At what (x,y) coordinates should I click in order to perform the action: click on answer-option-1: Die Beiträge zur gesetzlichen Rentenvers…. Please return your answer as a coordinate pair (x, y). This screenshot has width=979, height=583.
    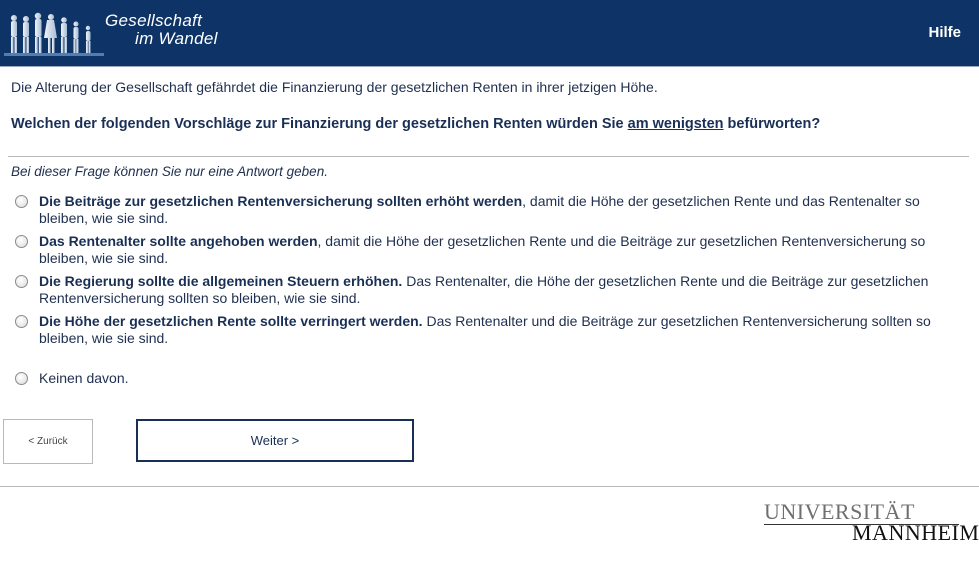
    Looking at the image, I should click on (490, 210).